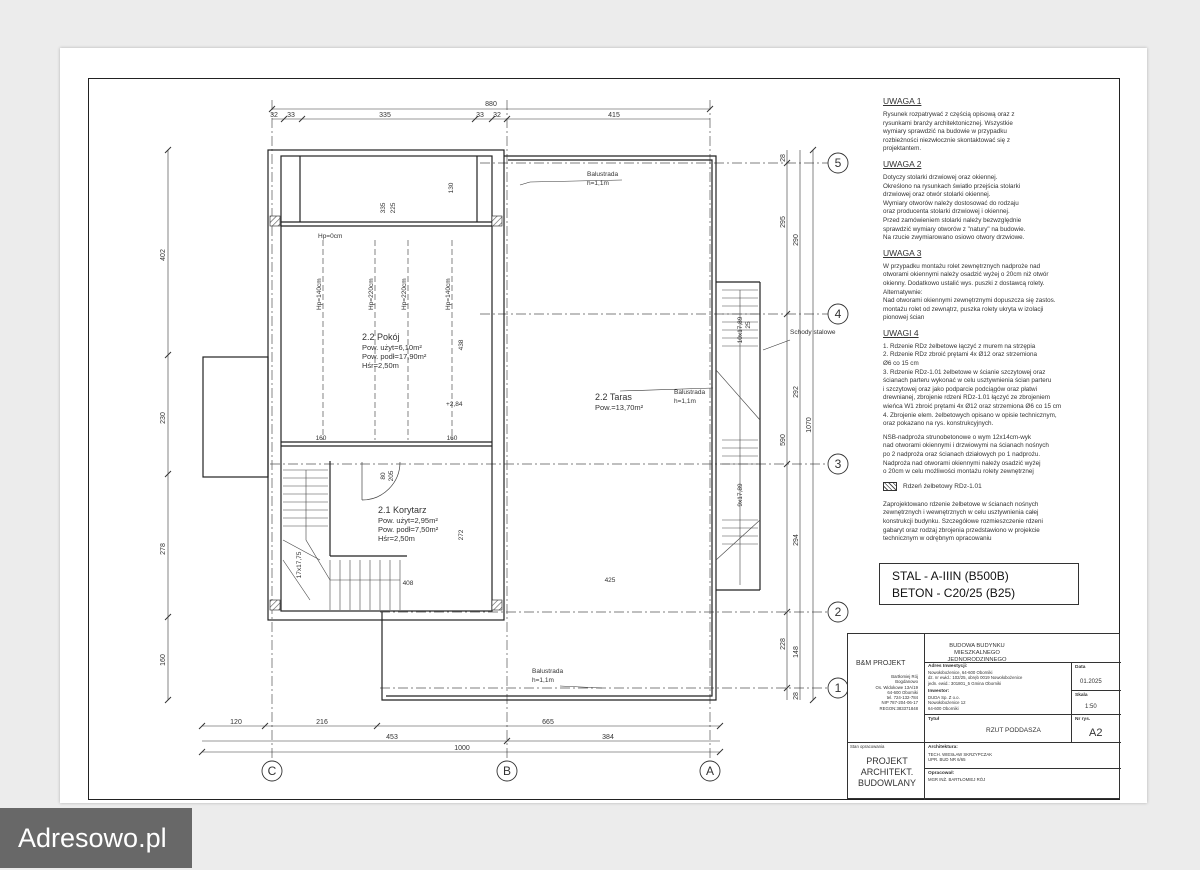  I want to click on investment-address-label: Adres Inwestycji:, so click(948, 666).